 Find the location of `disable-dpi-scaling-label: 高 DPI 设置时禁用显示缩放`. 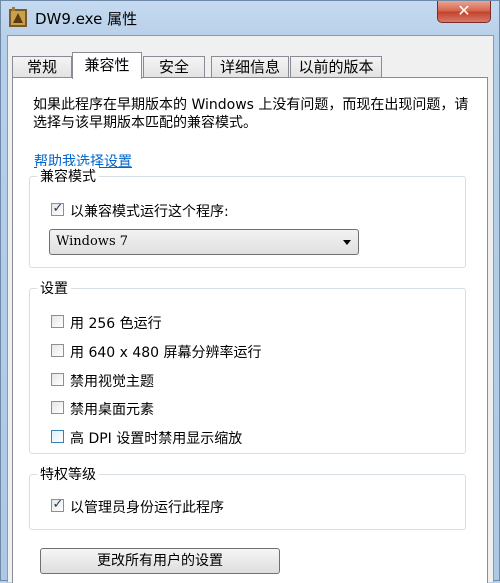

disable-dpi-scaling-label: 高 DPI 设置时禁用显示缩放 is located at coordinates (156, 439).